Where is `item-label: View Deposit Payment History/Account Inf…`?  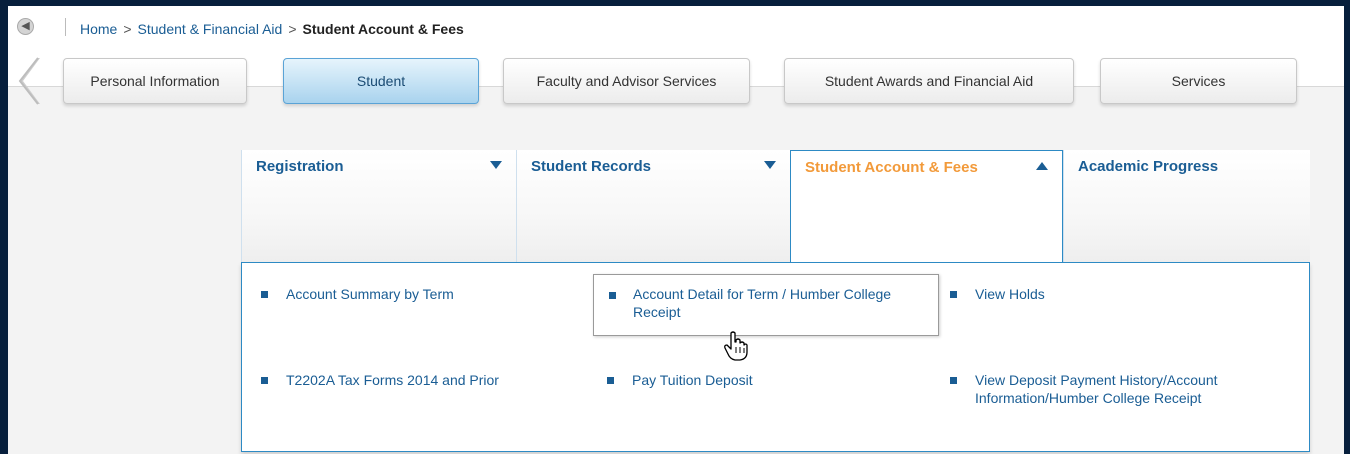 item-label: View Deposit Payment History/Account Inf… is located at coordinates (1096, 389).